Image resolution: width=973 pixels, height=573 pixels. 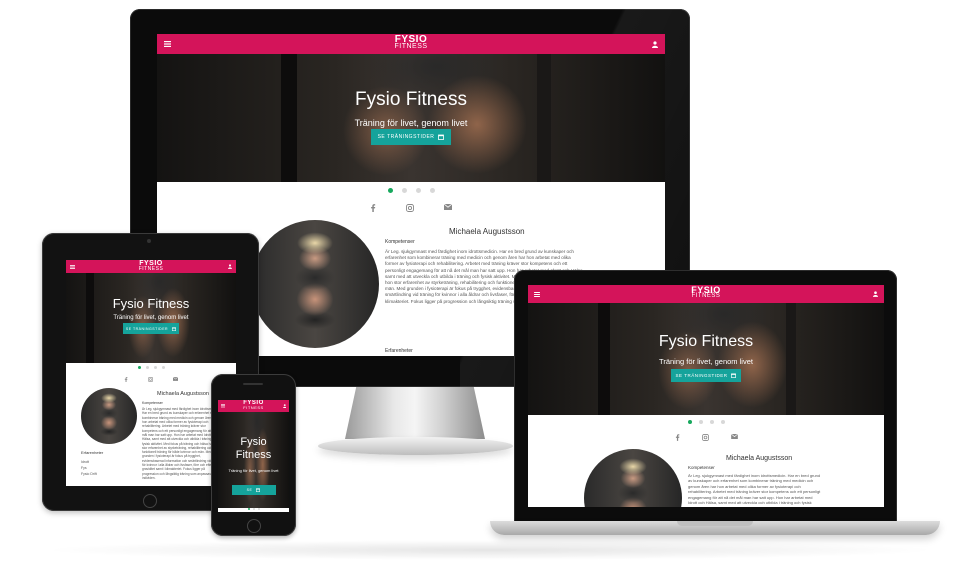 What do you see at coordinates (715, 523) in the screenshot?
I see `laptop-notch` at bounding box center [715, 523].